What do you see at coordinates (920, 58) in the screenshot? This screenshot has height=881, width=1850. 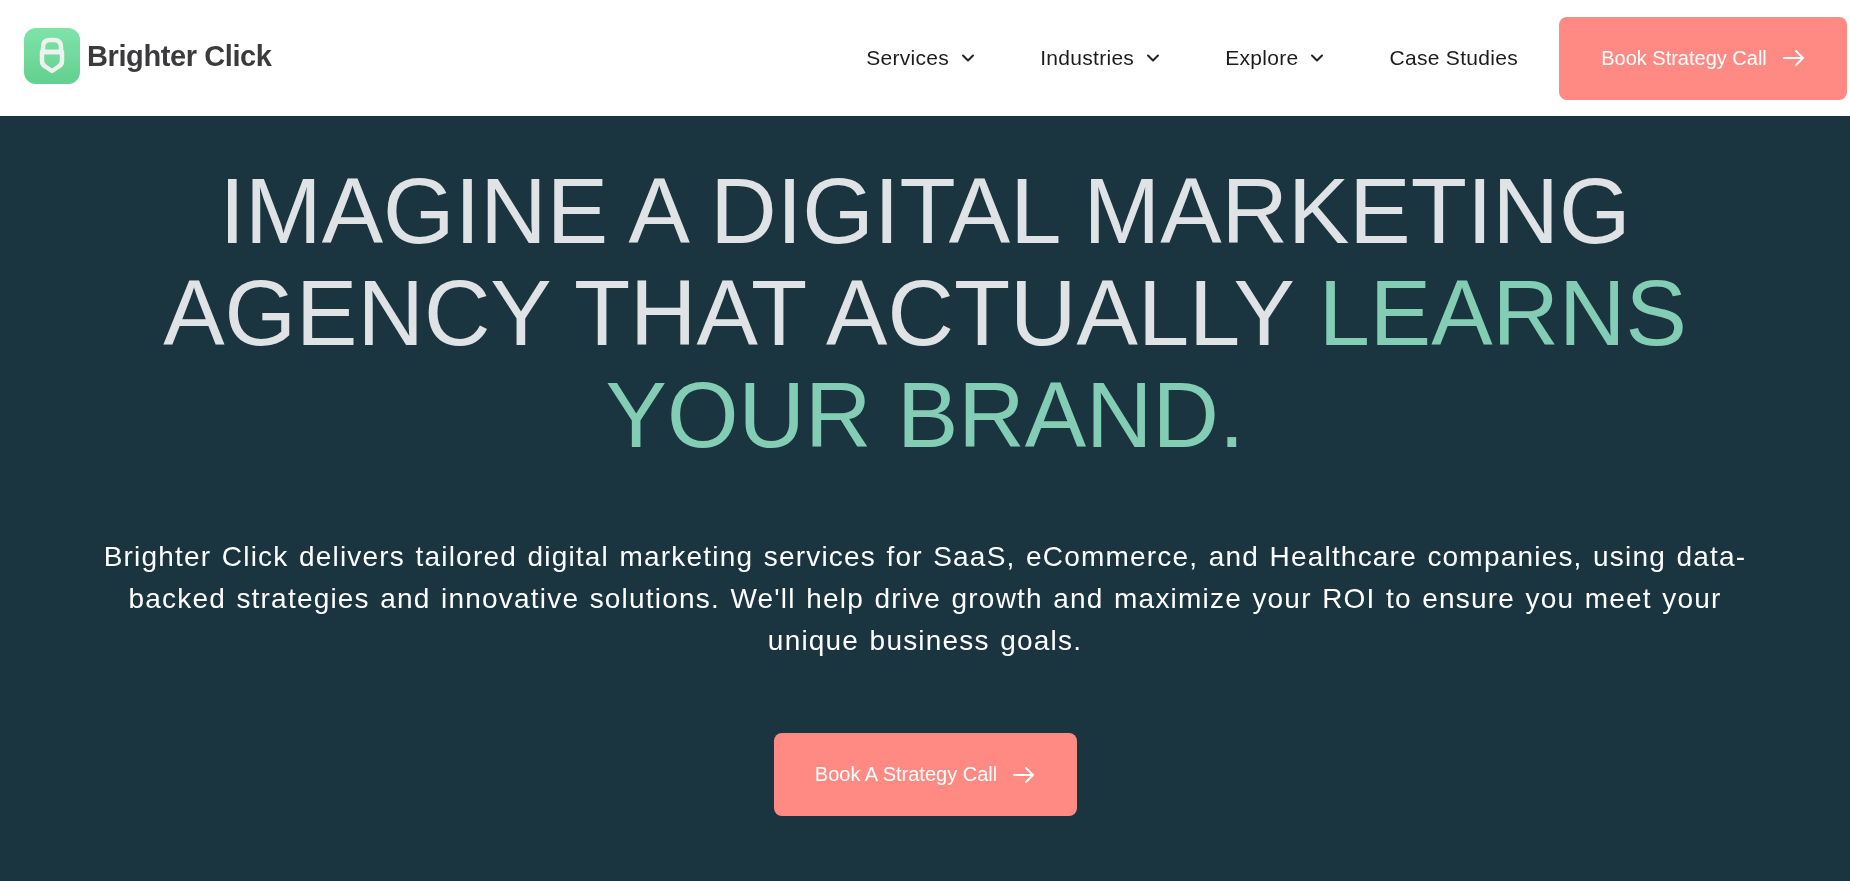 I see `nav-link: Services` at bounding box center [920, 58].